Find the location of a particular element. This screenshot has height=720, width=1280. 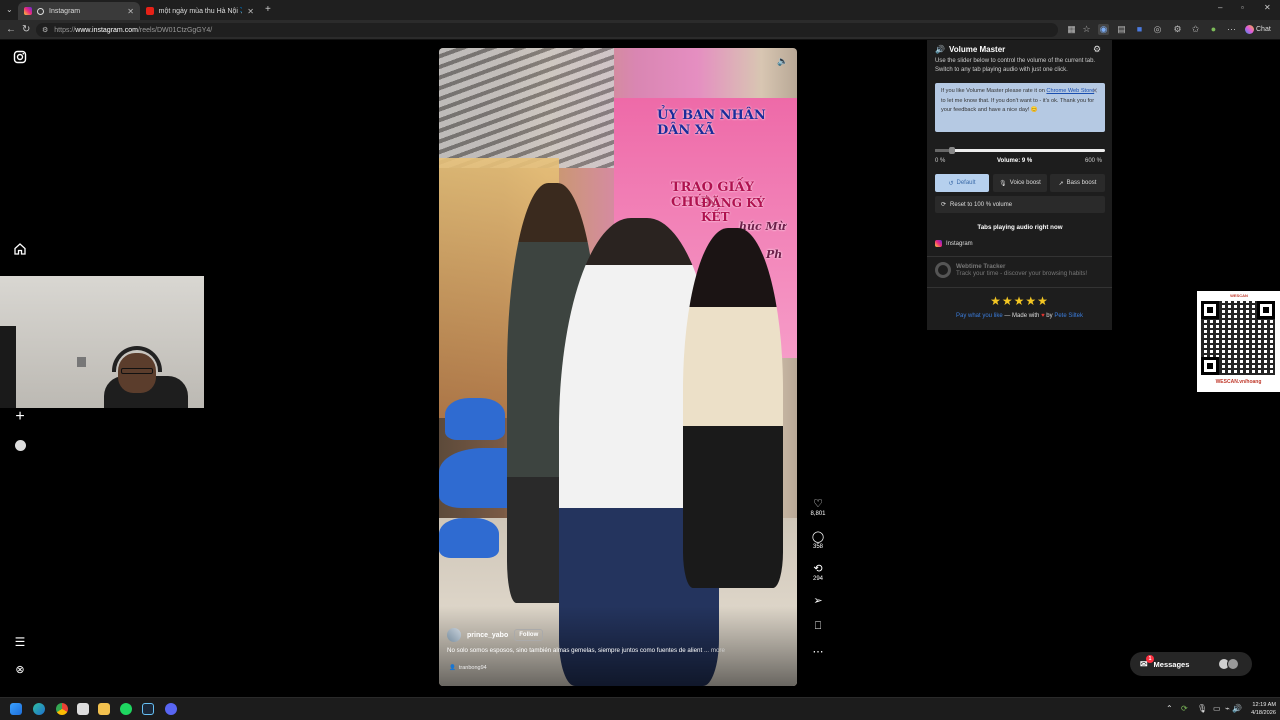

home-icon is located at coordinates (20, 250).